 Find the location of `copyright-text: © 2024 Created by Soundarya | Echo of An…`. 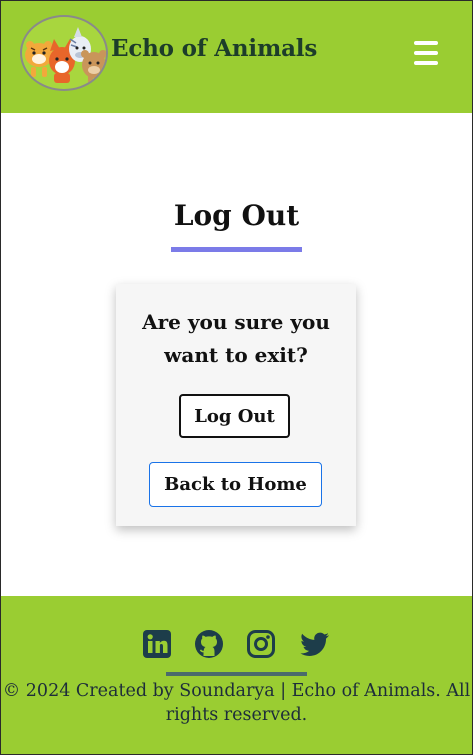

copyright-text: © 2024 Created by Soundarya | Echo of An… is located at coordinates (236, 703).